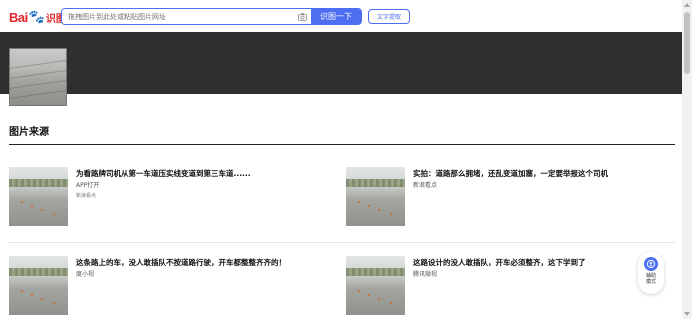  Describe the element at coordinates (85, 274) in the screenshot. I see `source-site: 度小视` at that location.